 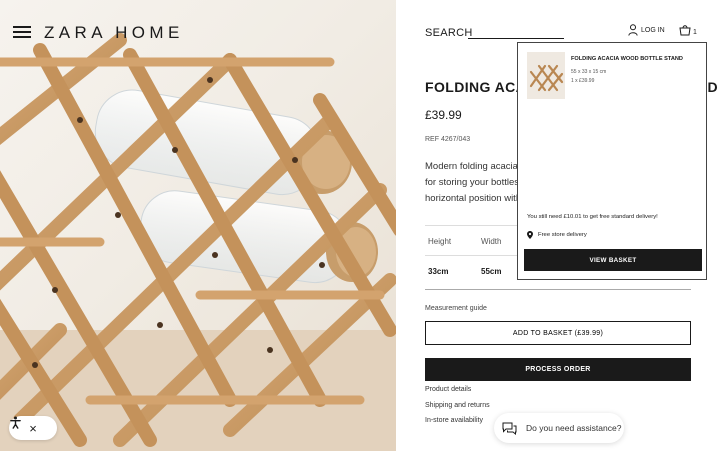 I want to click on brand-logo: ZARA HOME, so click(x=114, y=33).